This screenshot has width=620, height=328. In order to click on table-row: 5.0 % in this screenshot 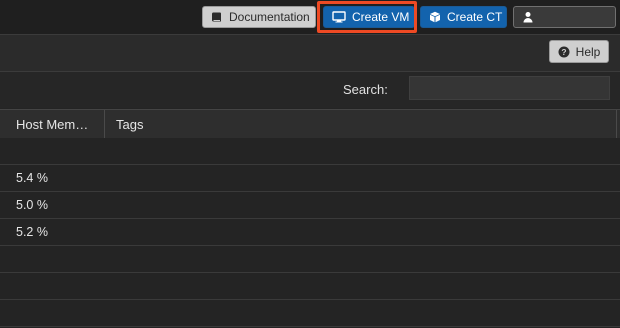, I will do `click(310, 205)`.